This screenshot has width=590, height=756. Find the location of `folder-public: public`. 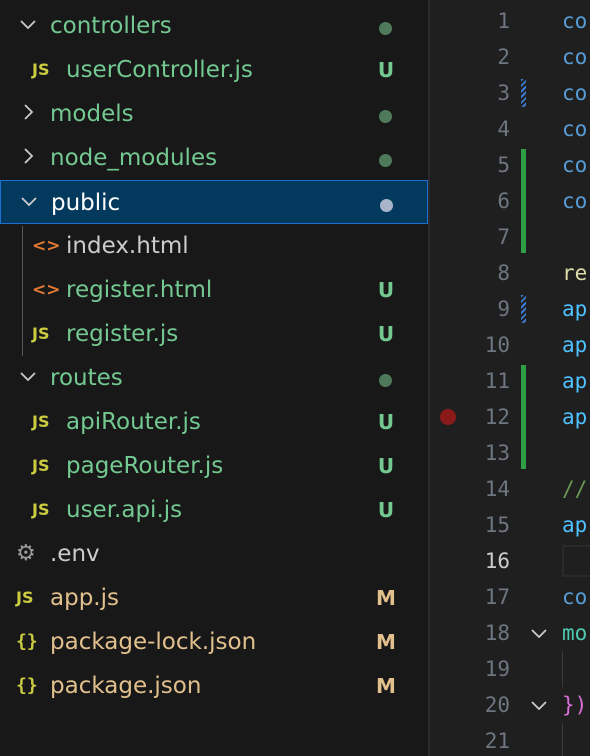

folder-public: public is located at coordinates (214, 202).